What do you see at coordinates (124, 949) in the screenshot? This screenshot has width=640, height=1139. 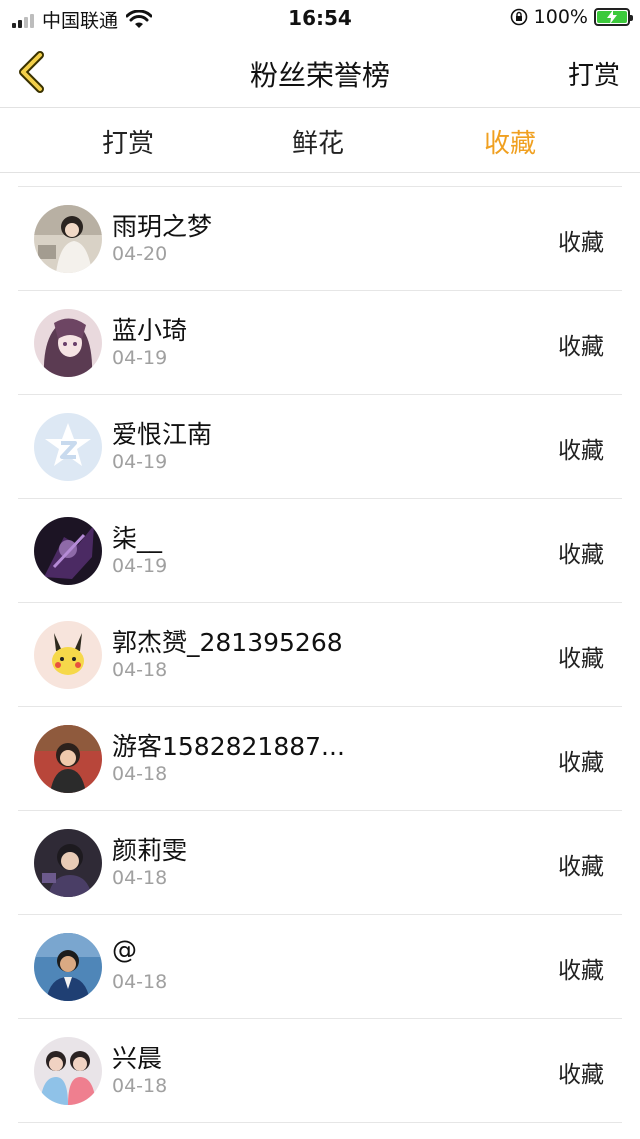 I see `fan-name: @` at bounding box center [124, 949].